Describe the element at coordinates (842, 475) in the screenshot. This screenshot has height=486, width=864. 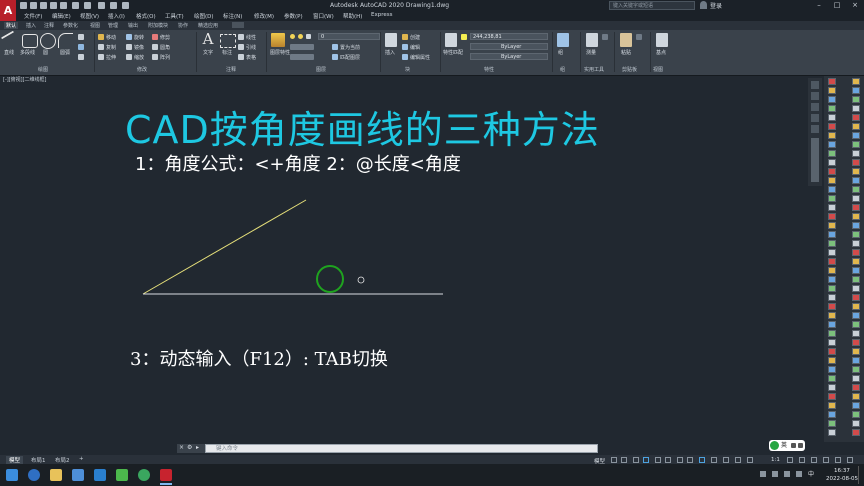
I see `taskbar-clock: 16:37 2022-08-05` at that location.